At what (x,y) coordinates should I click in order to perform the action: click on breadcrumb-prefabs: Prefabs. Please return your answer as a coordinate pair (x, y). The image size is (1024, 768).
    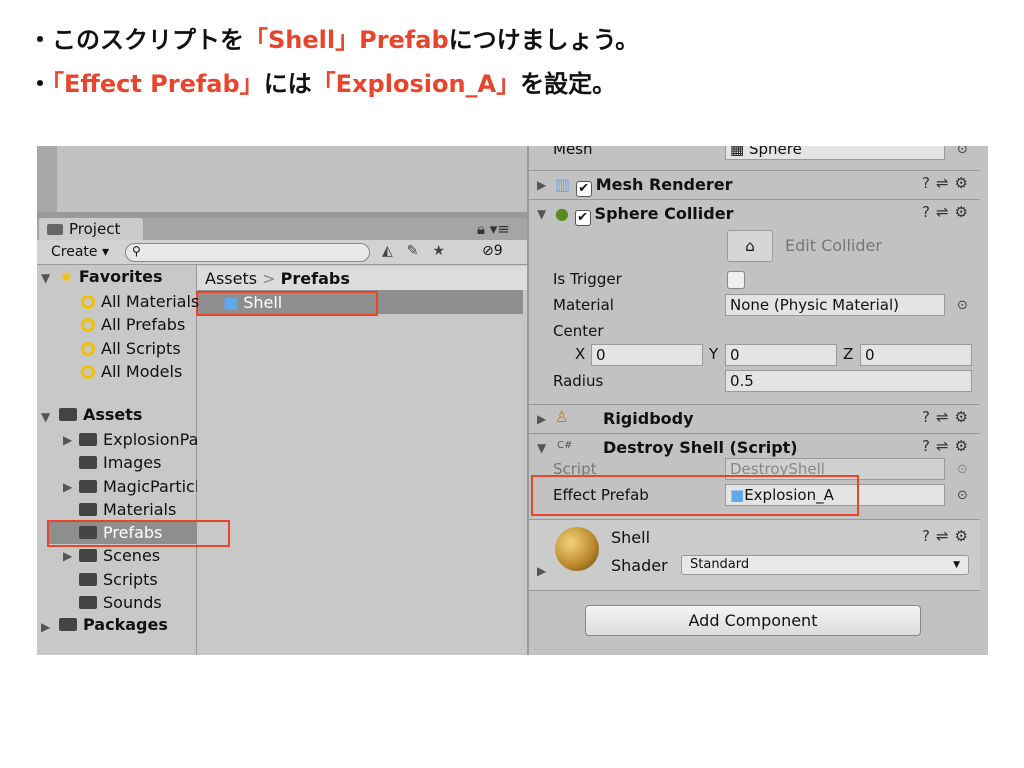
    Looking at the image, I should click on (315, 278).